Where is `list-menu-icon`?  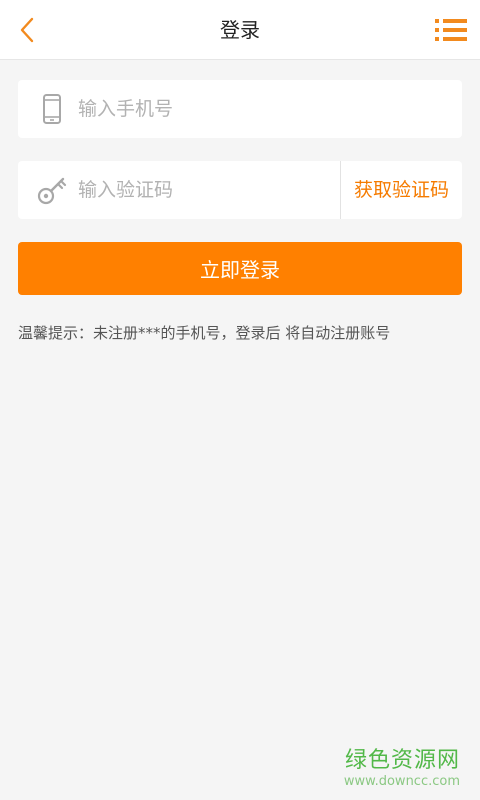
list-menu-icon is located at coordinates (451, 30).